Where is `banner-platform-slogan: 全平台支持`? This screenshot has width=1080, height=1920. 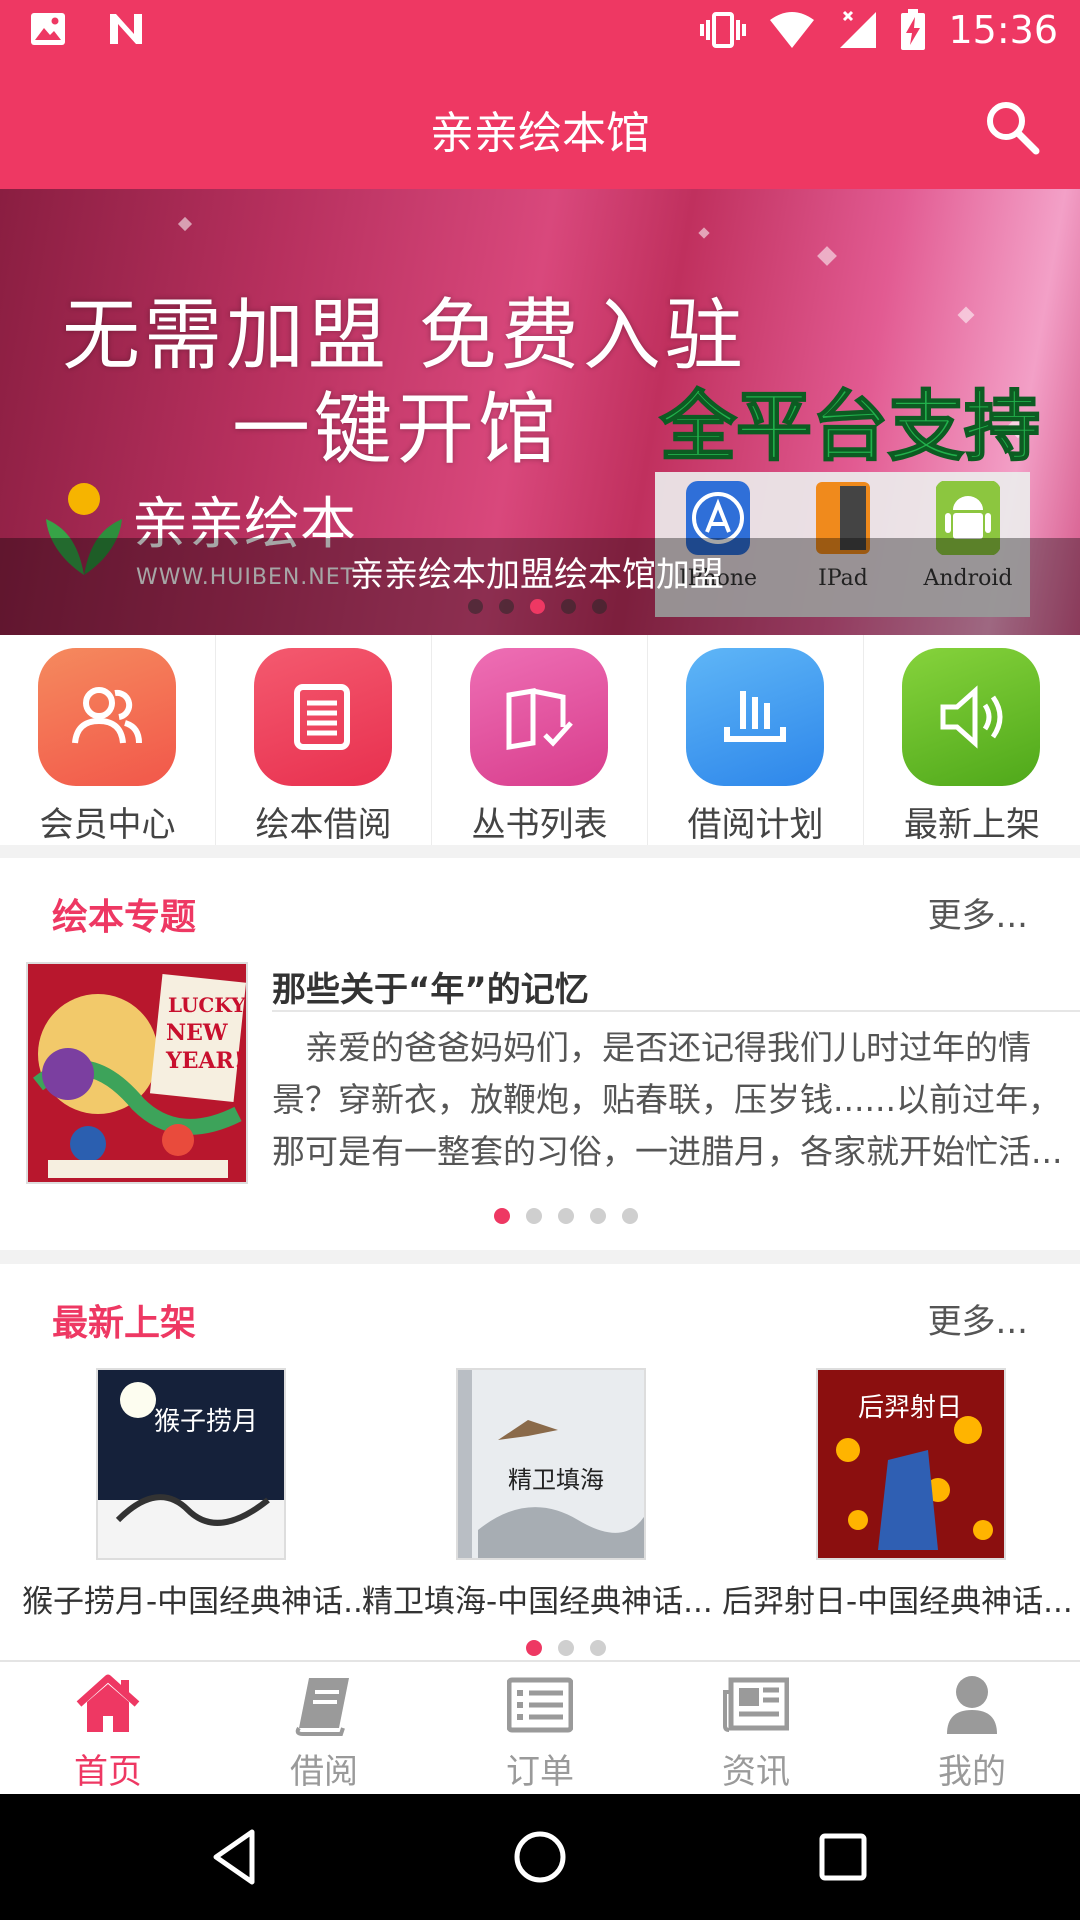 banner-platform-slogan: 全平台支持 is located at coordinates (850, 426).